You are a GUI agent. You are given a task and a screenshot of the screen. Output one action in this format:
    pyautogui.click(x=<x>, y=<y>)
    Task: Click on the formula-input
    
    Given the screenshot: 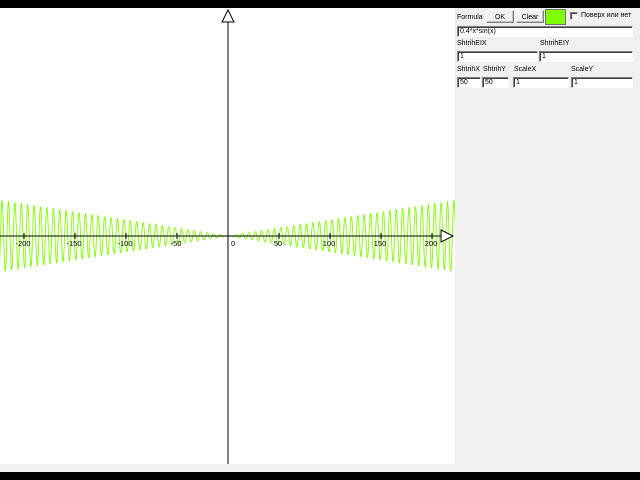 What is the action you would take?
    pyautogui.click(x=545, y=31)
    